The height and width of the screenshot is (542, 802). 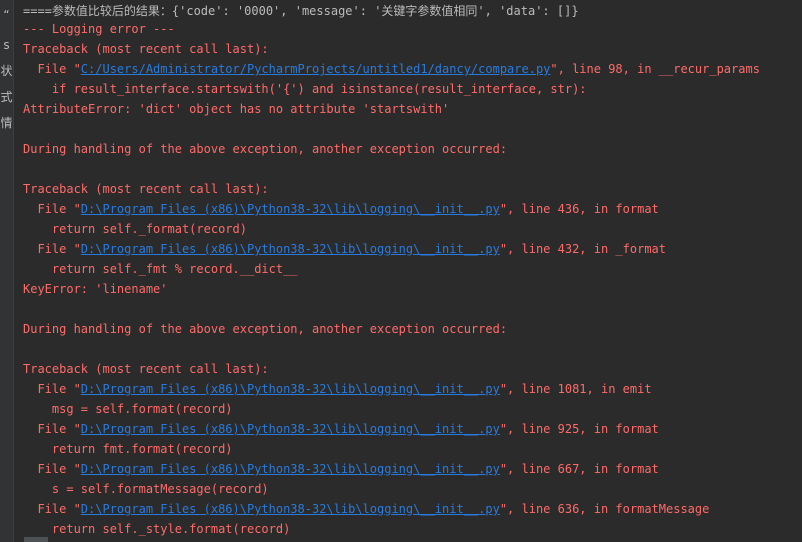 I want to click on console-text: s = self.formatMessage(record), so click(x=146, y=489).